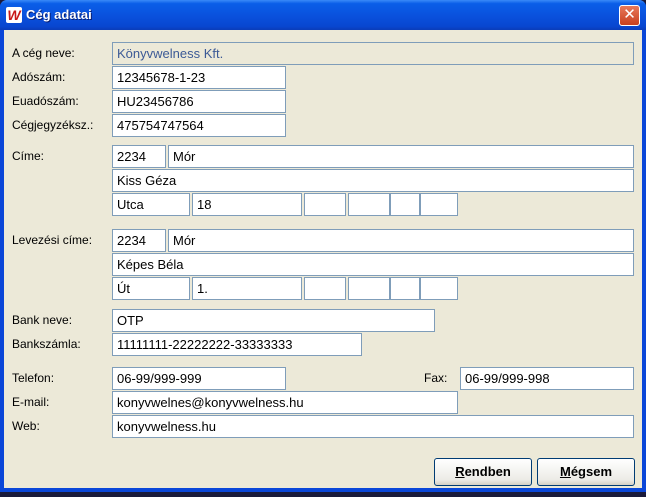 The width and height of the screenshot is (646, 497). Describe the element at coordinates (151, 288) in the screenshot. I see `mailing-street-type-field: Út` at that location.